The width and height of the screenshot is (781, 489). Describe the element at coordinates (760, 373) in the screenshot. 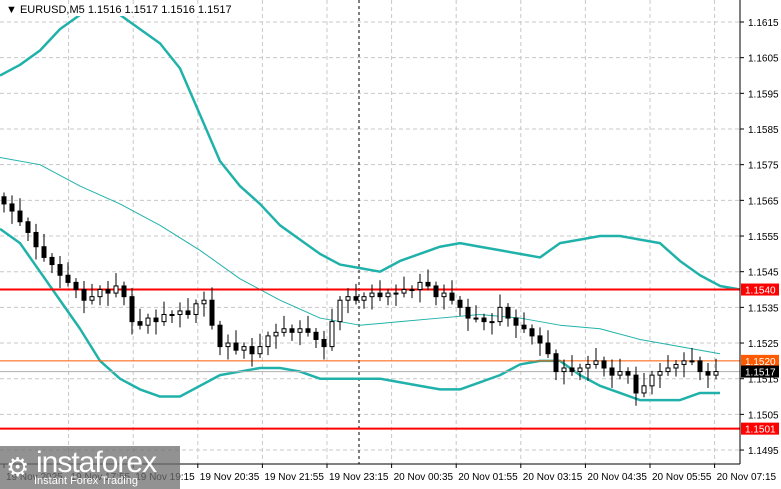

I see `bid-price-label: 1.1517` at that location.